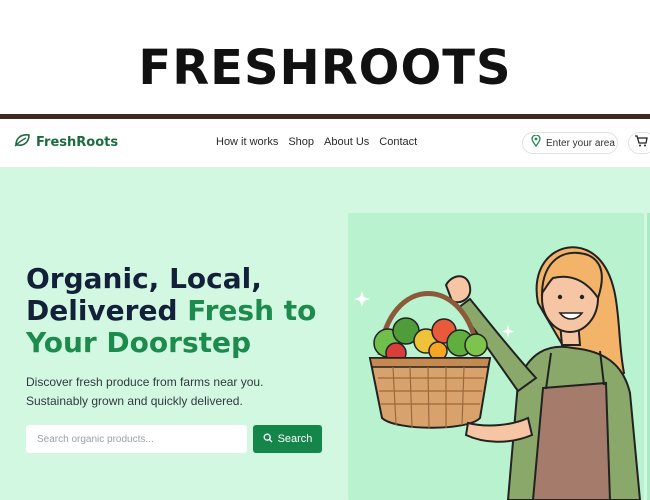 Image resolution: width=650 pixels, height=500 pixels. Describe the element at coordinates (22, 142) in the screenshot. I see `leaf-icon` at that location.